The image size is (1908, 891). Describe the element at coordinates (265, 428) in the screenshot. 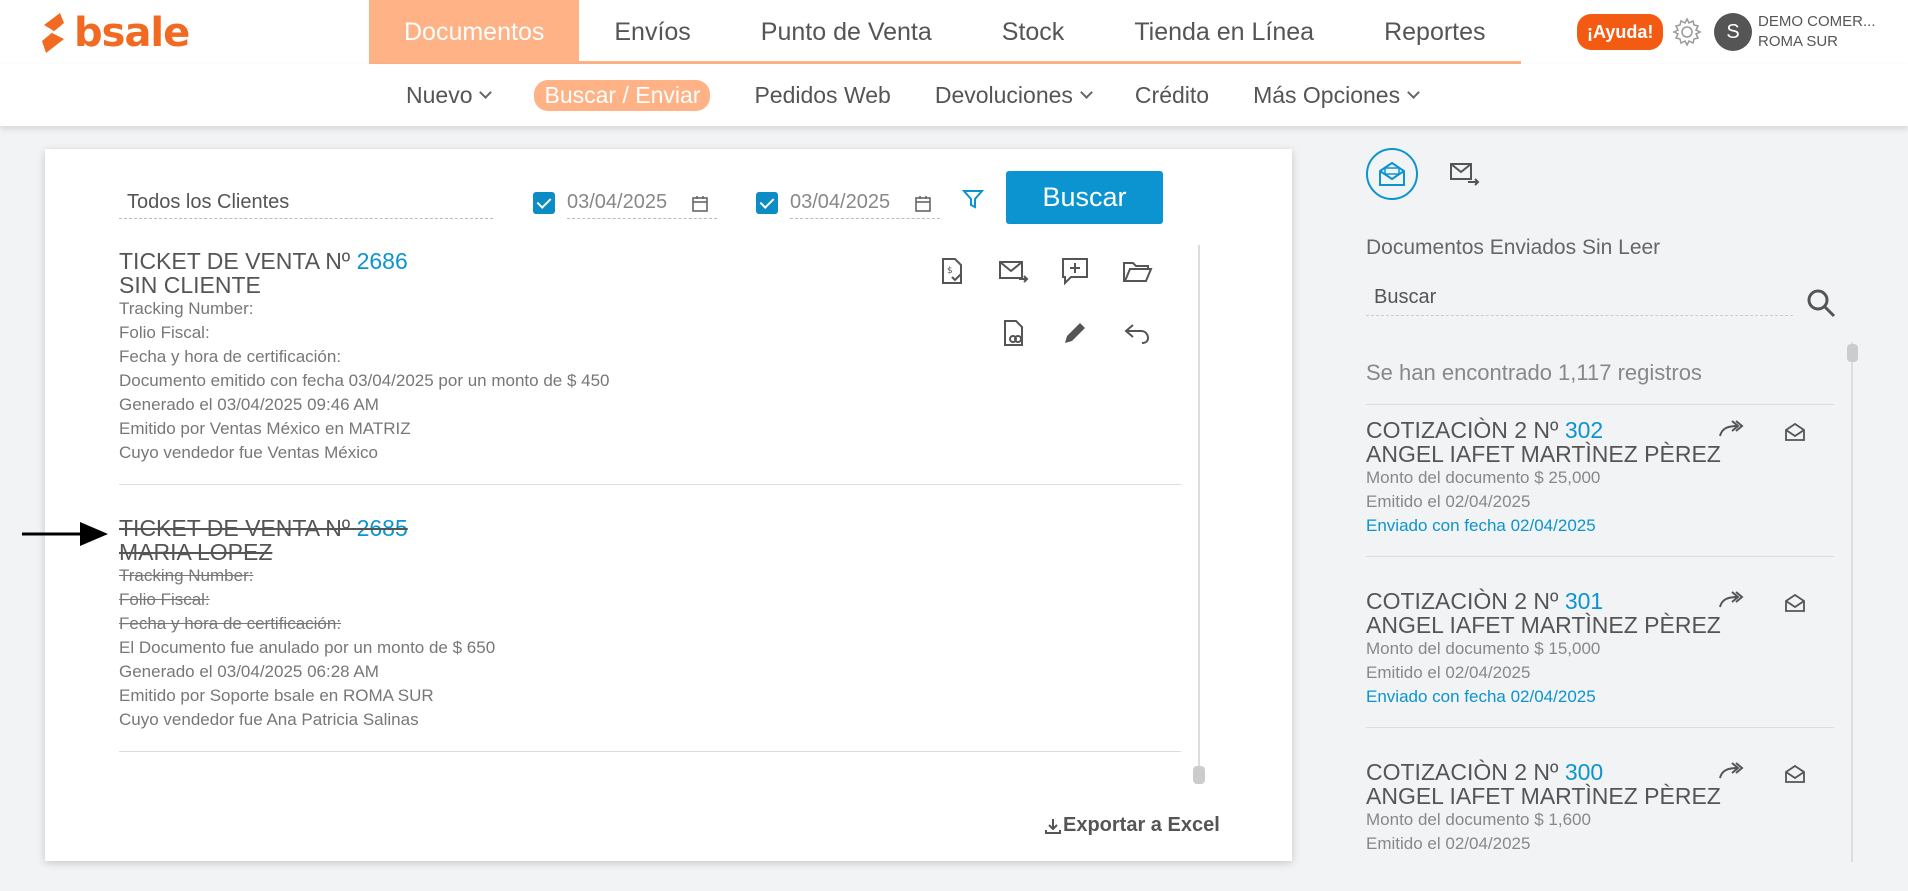

I see `issued-by: Emitido por Ventas México en MATRIZ` at that location.